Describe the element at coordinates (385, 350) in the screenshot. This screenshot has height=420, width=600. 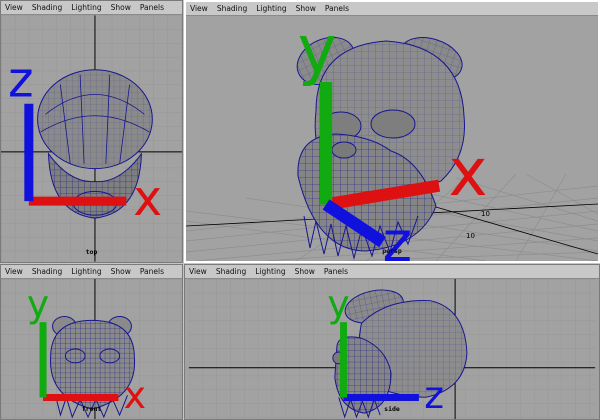
I see `axis-gizmo: z y` at that location.